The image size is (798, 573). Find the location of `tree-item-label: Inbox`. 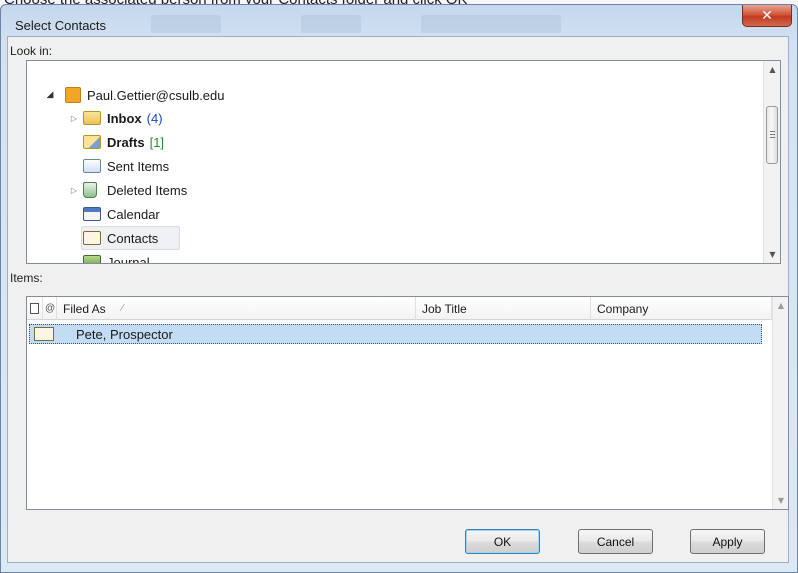

tree-item-label: Inbox is located at coordinates (124, 118).